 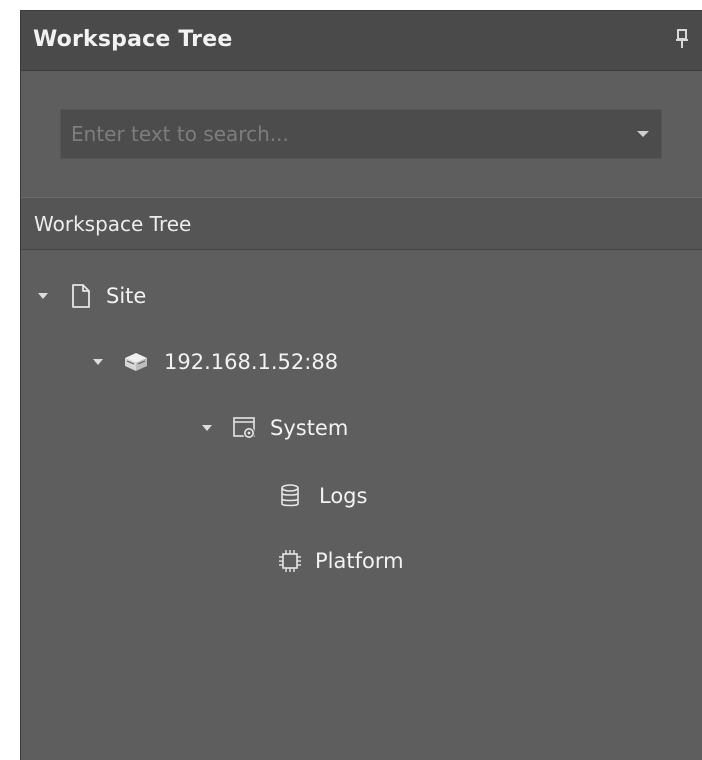 I want to click on tree-node-system: System, so click(x=275, y=428).